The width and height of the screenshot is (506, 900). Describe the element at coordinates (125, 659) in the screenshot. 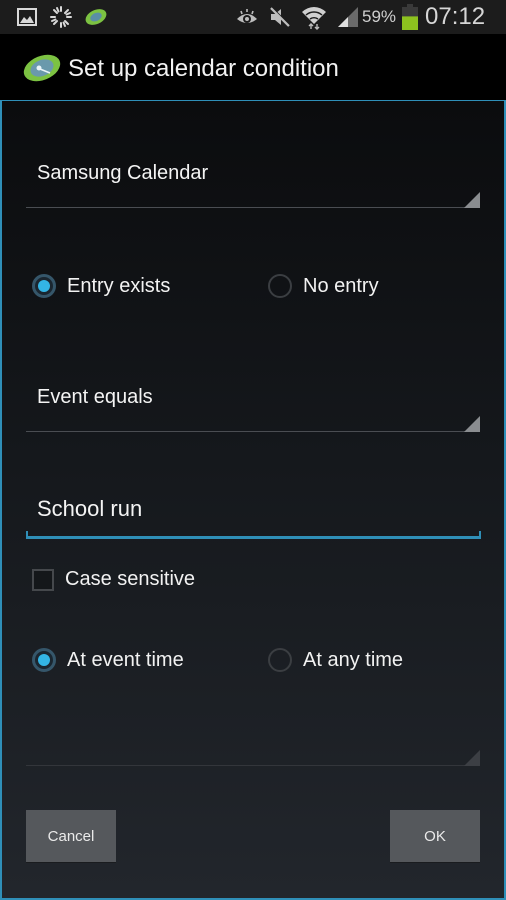

I see `radio-label: At event time` at that location.